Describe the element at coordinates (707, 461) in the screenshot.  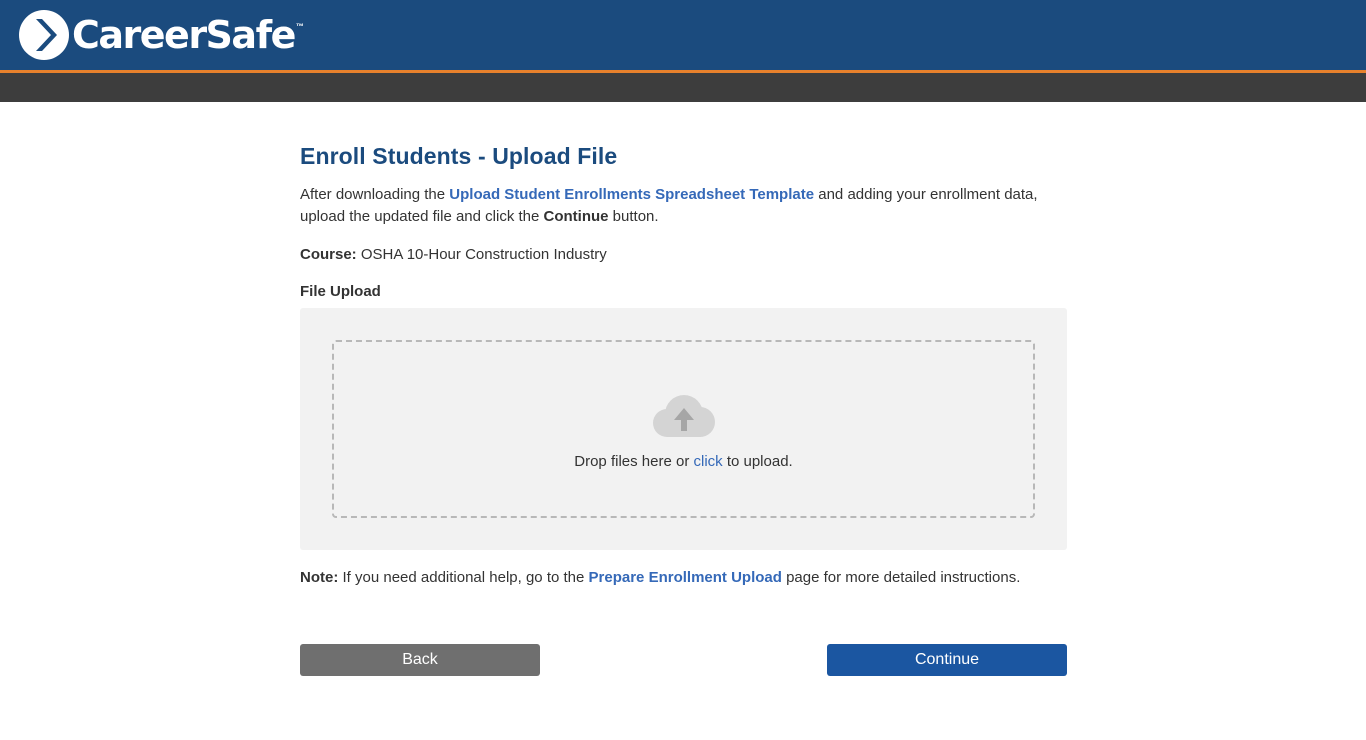
I see `click-to-upload-link: click` at that location.